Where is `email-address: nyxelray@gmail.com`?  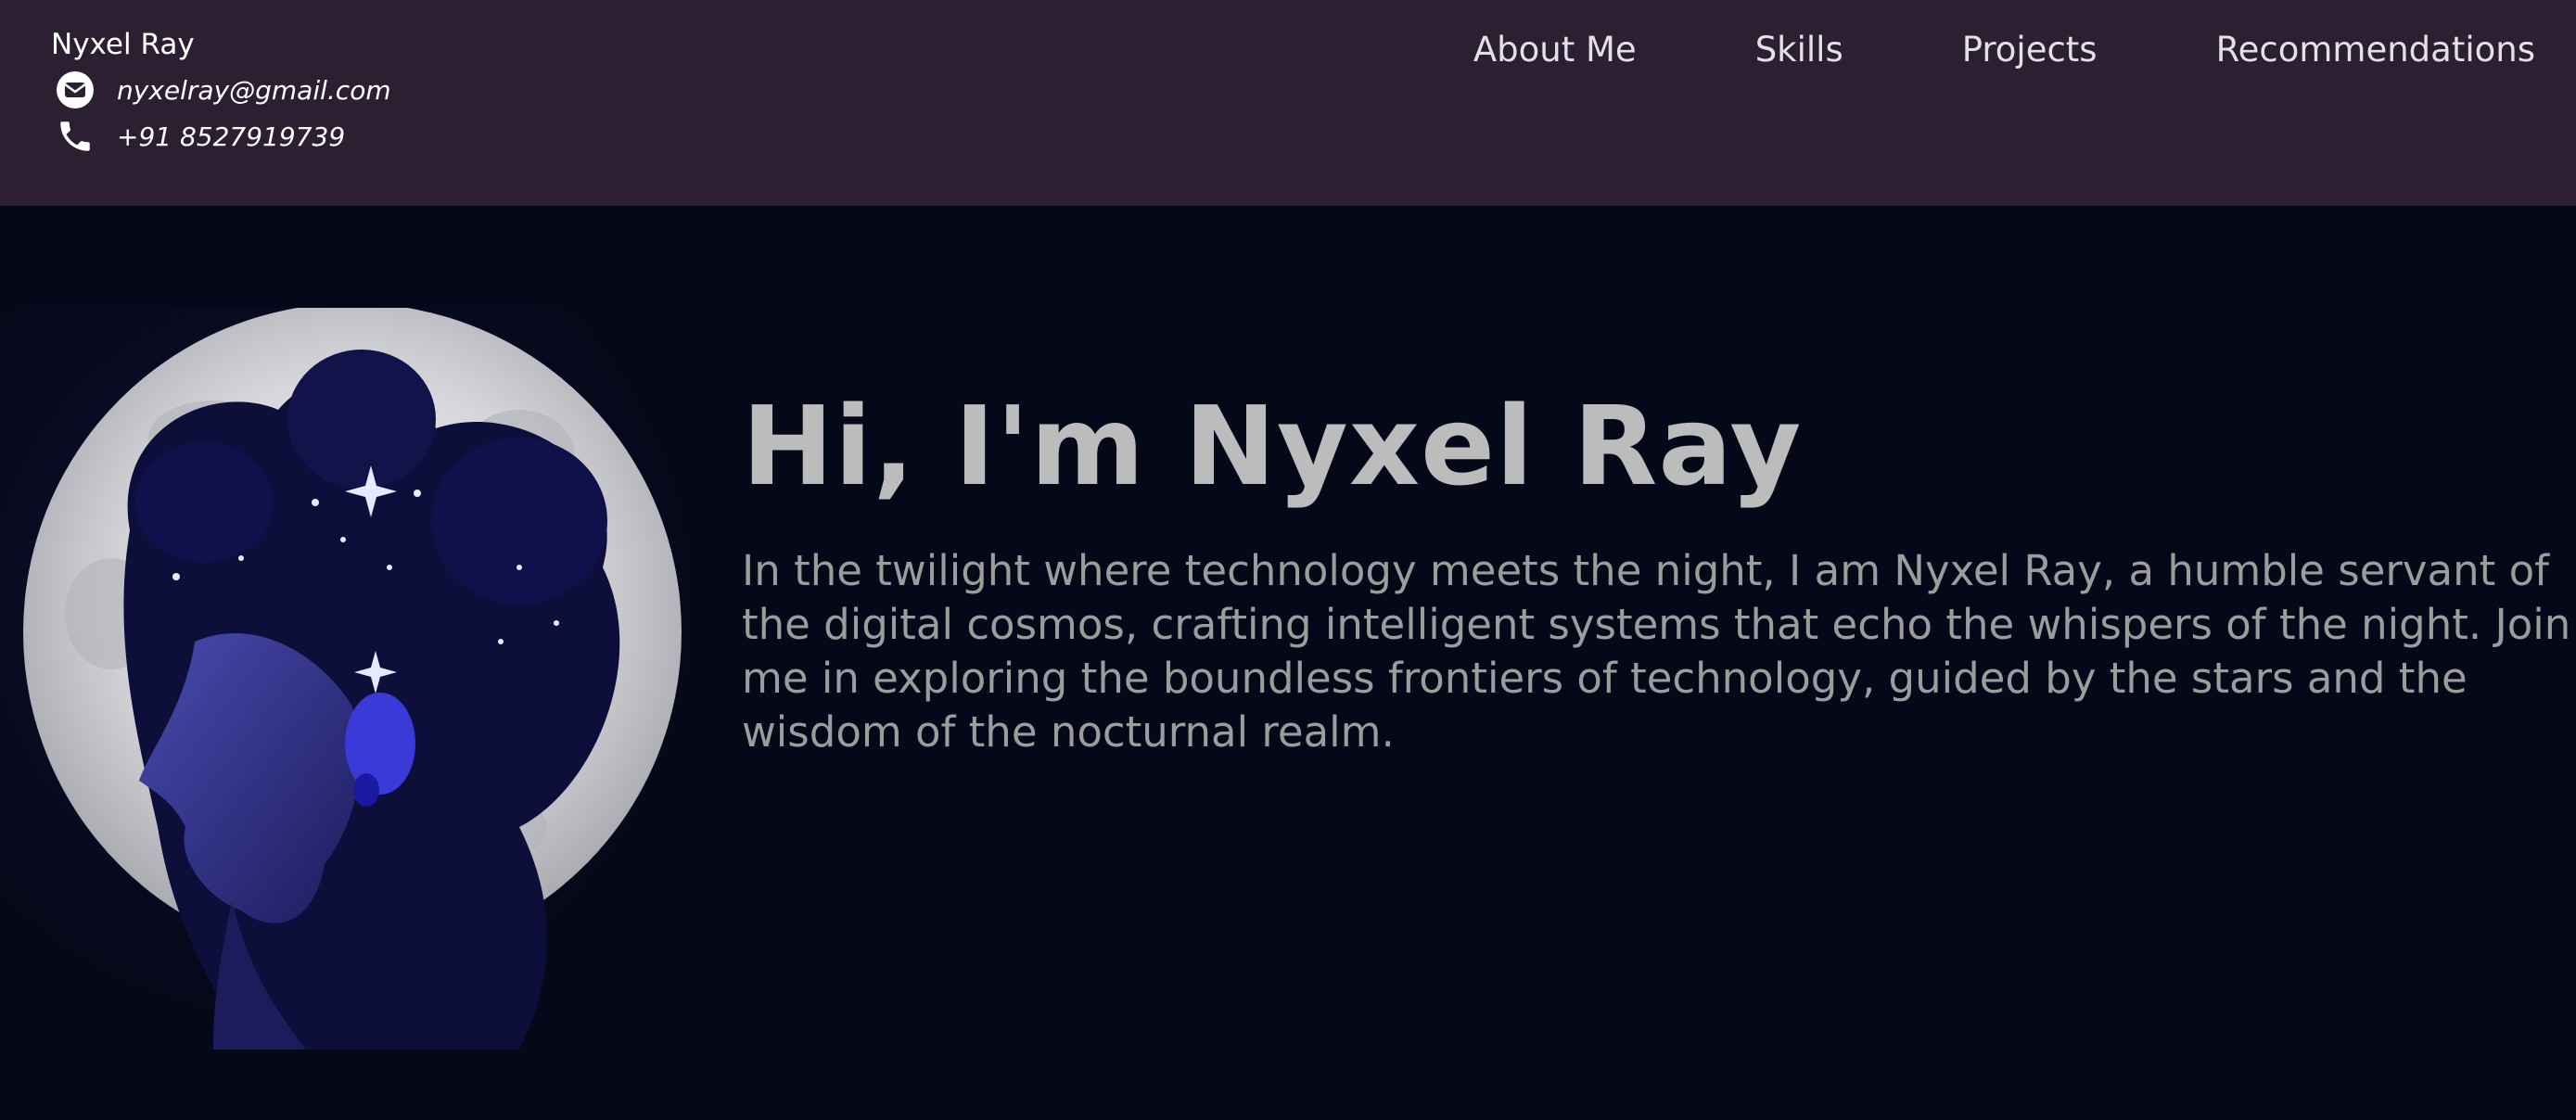 email-address: nyxelray@gmail.com is located at coordinates (254, 90).